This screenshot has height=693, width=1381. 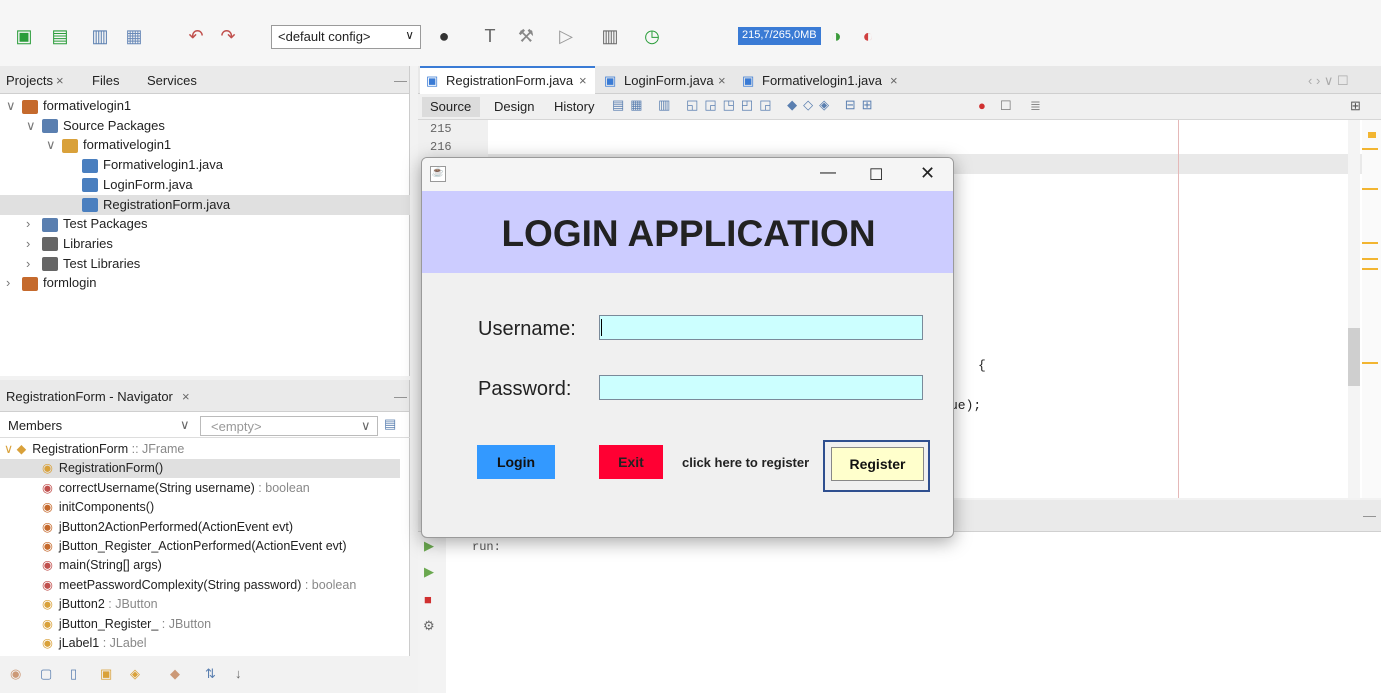 What do you see at coordinates (205, 126) in the screenshot?
I see `tree-item: ∨ Source Packages` at bounding box center [205, 126].